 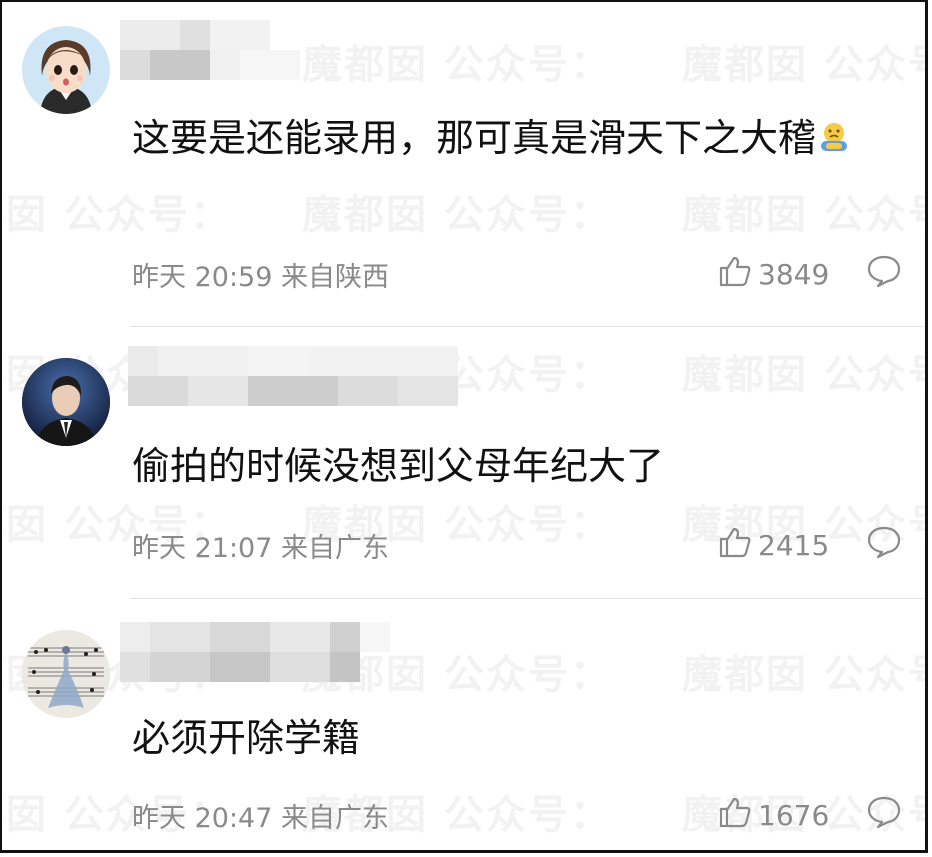 What do you see at coordinates (202, 818) in the screenshot?
I see `comment-time: 昨天 20:47` at bounding box center [202, 818].